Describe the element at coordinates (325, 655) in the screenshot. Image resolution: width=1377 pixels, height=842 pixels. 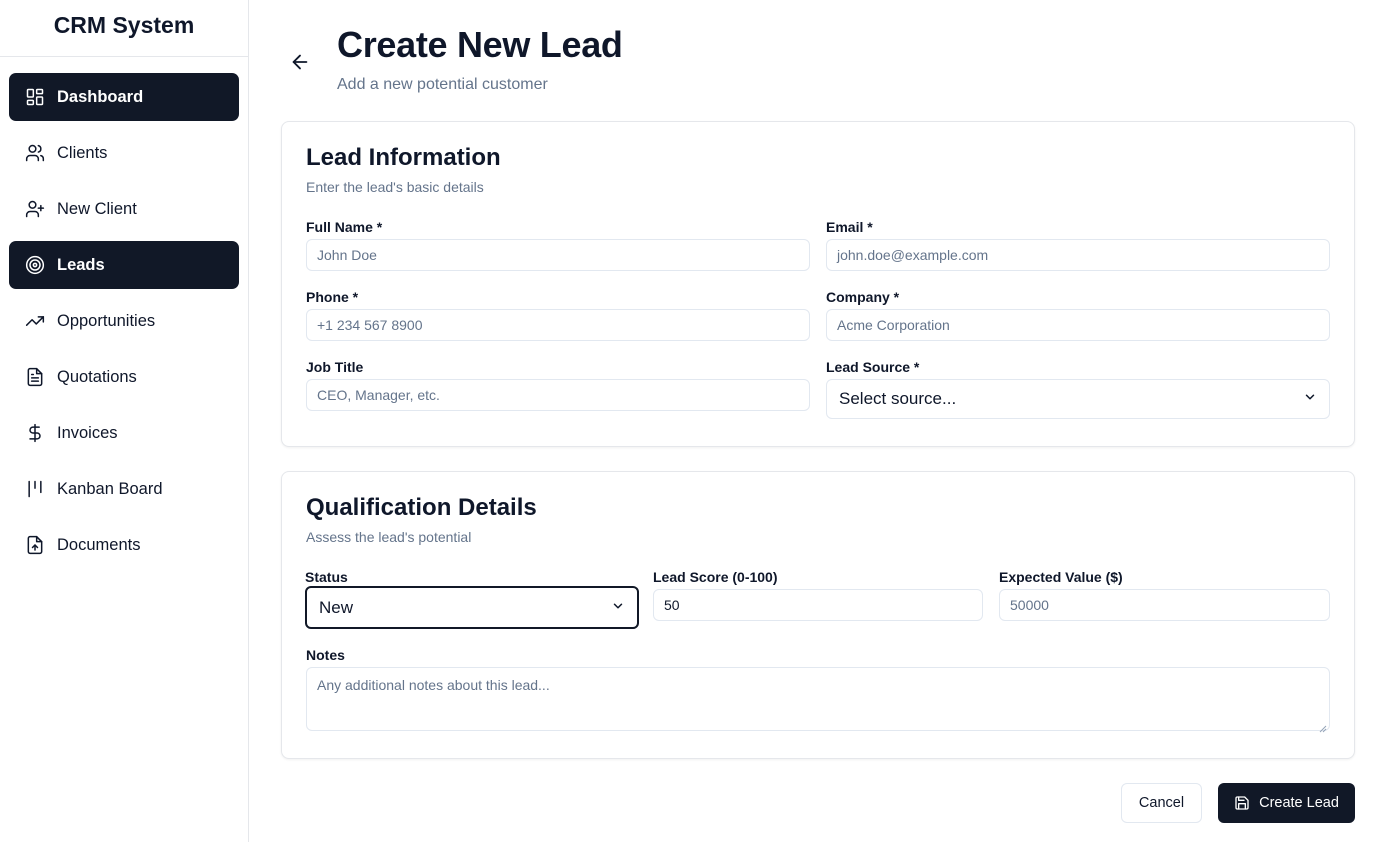
I see `notes-label: Notes` at that location.